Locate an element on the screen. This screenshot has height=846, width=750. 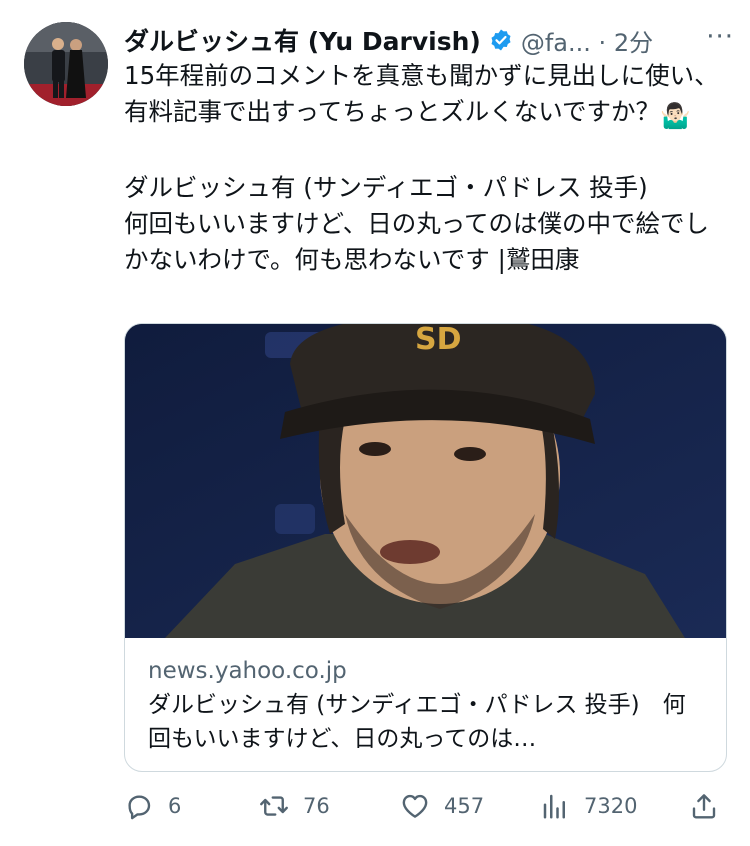
verified-badge-icon is located at coordinates (501, 40).